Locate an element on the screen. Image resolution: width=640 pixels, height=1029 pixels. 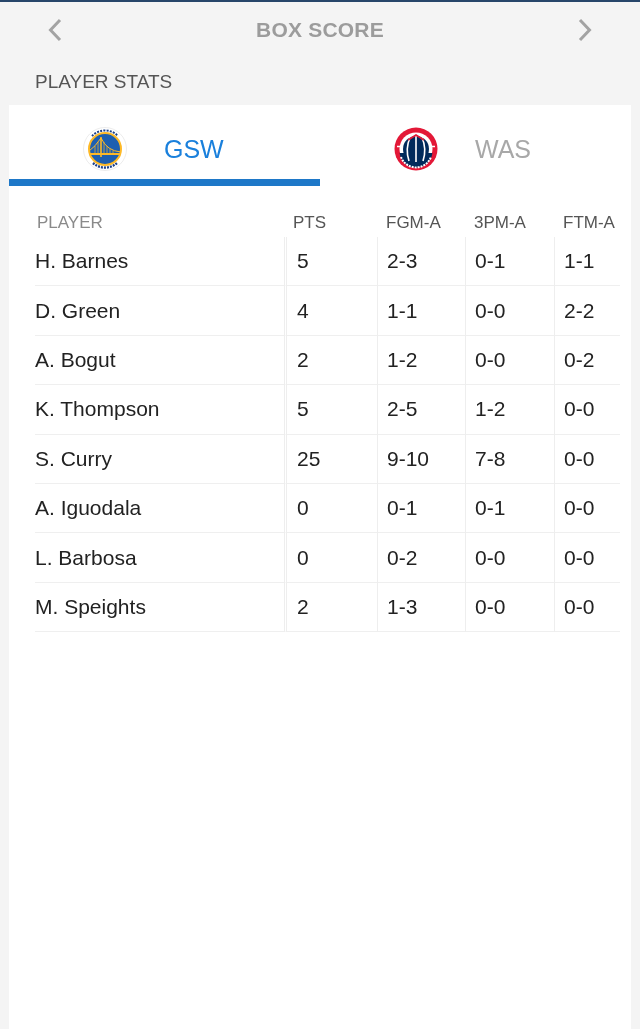
stat-cell: 2-3 is located at coordinates (421, 262).